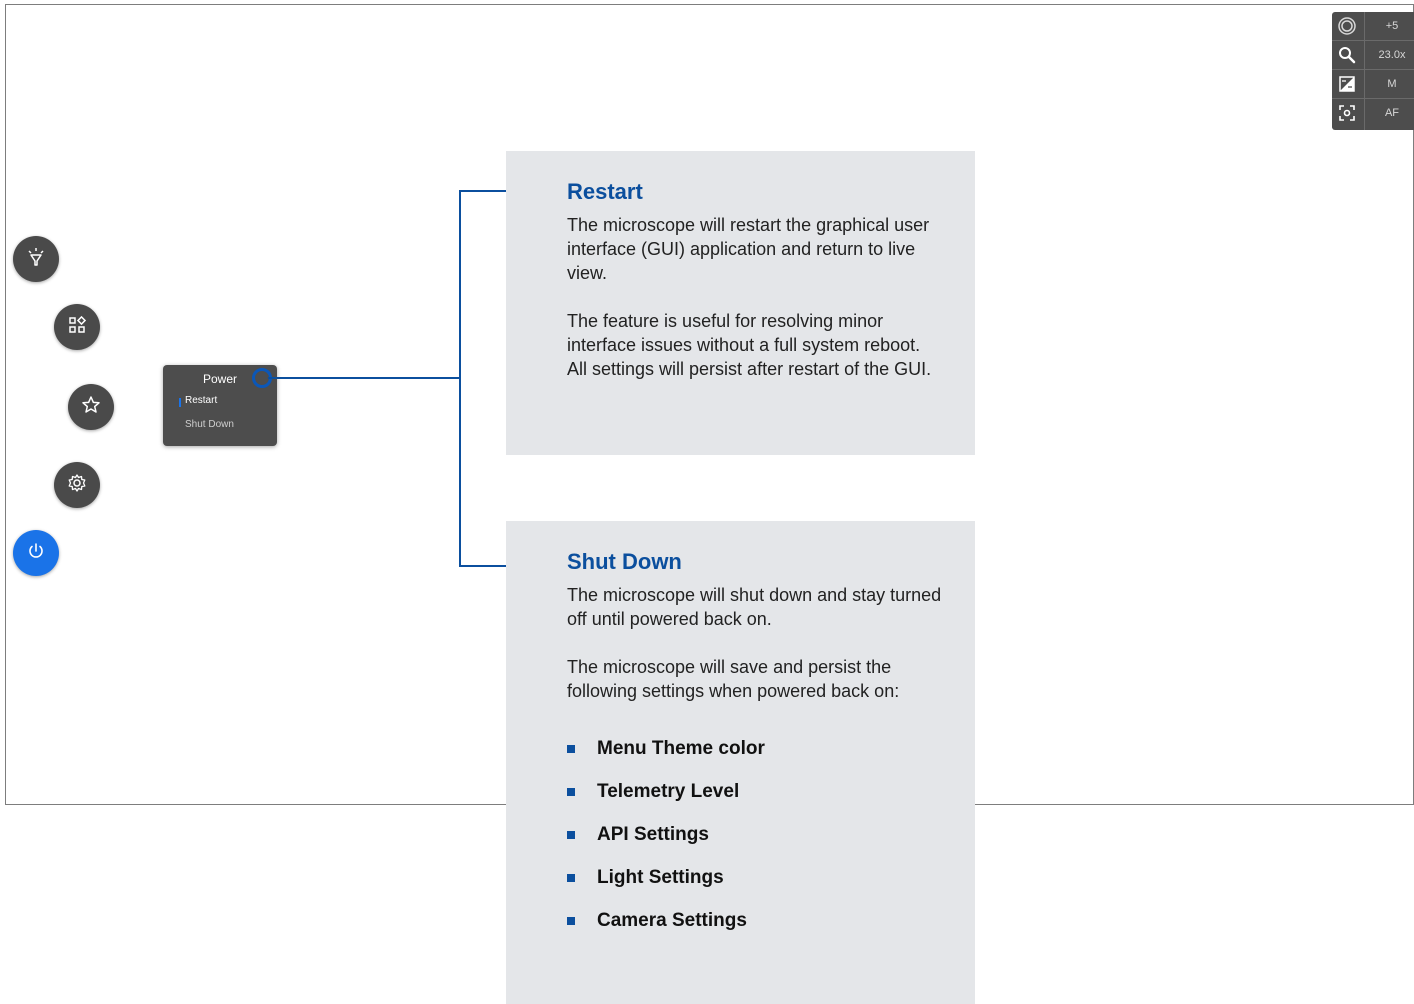 Image resolution: width=1414 pixels, height=1004 pixels. What do you see at coordinates (1373, 55) in the screenshot?
I see `status-row-zoom: 23.0x` at bounding box center [1373, 55].